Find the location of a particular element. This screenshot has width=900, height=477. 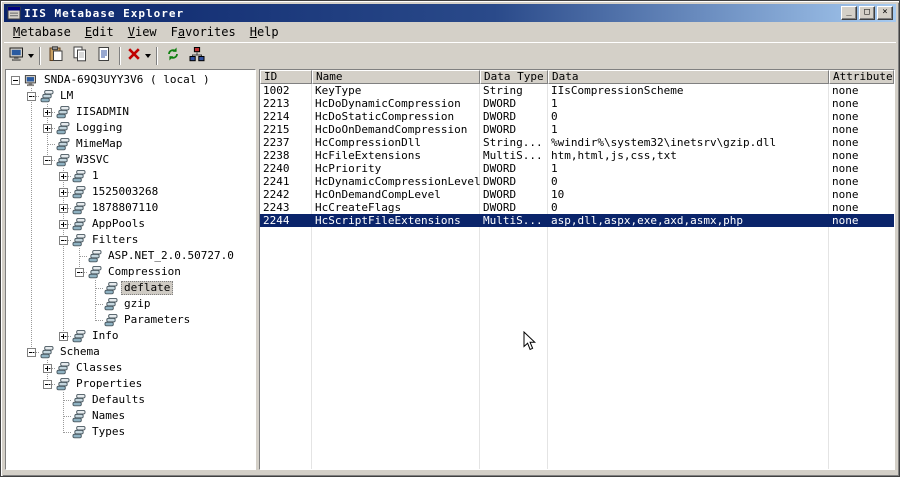

menu-favorites: Favorites is located at coordinates (203, 32).